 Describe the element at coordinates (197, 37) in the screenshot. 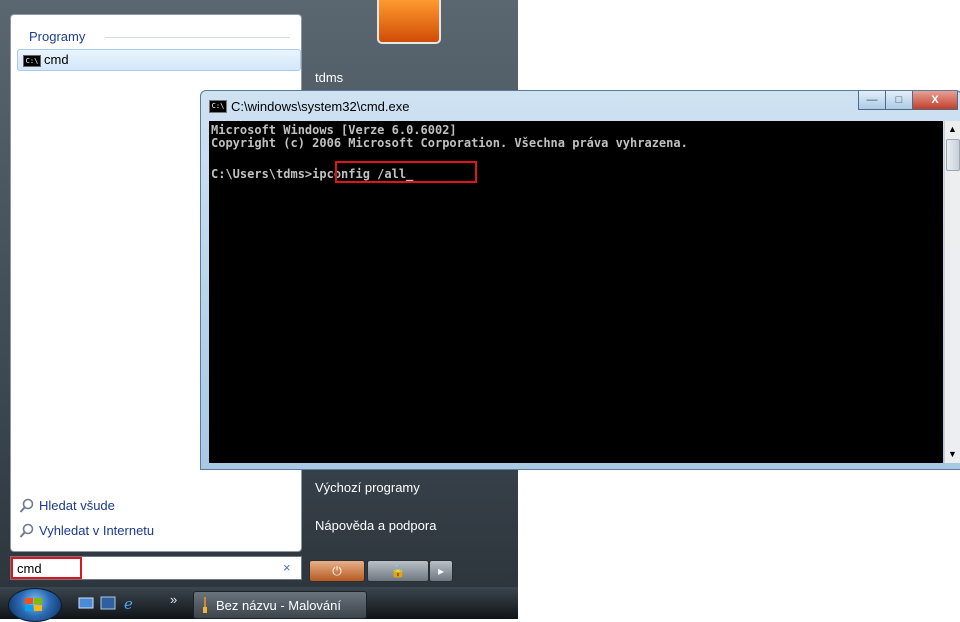

I see `header-divider` at that location.